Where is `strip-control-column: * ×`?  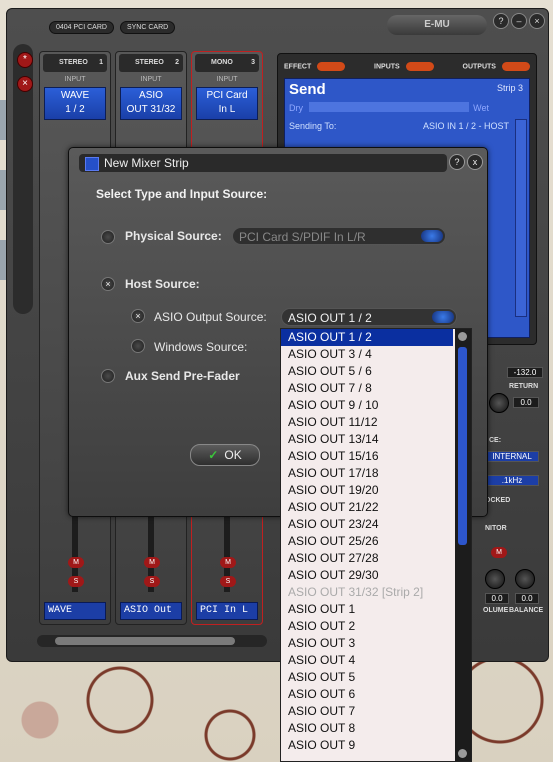 strip-control-column: * × is located at coordinates (23, 179).